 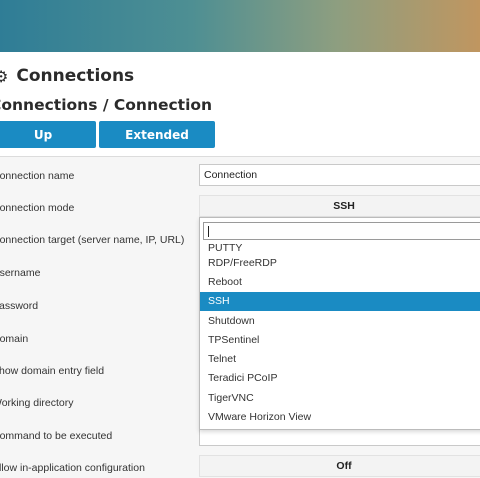 I want to click on option-tpsentinel: TPSentinel, so click(x=340, y=339).